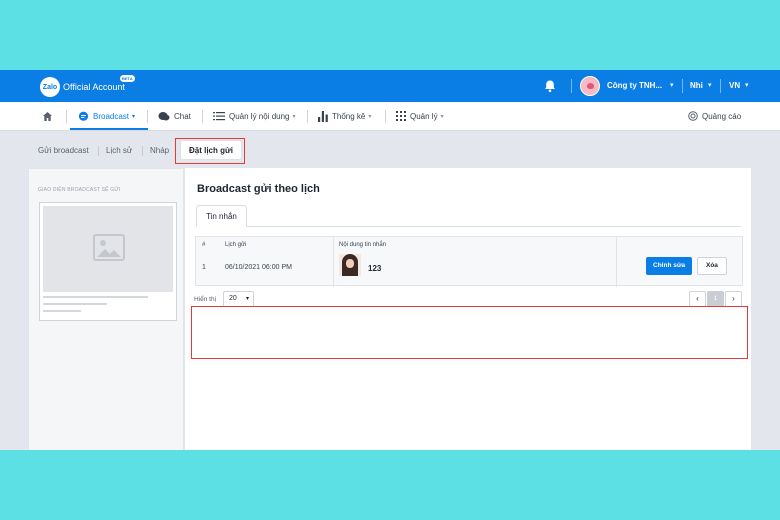 This screenshot has width=780, height=520. What do you see at coordinates (734, 85) in the screenshot?
I see `language-selector: VN` at bounding box center [734, 85].